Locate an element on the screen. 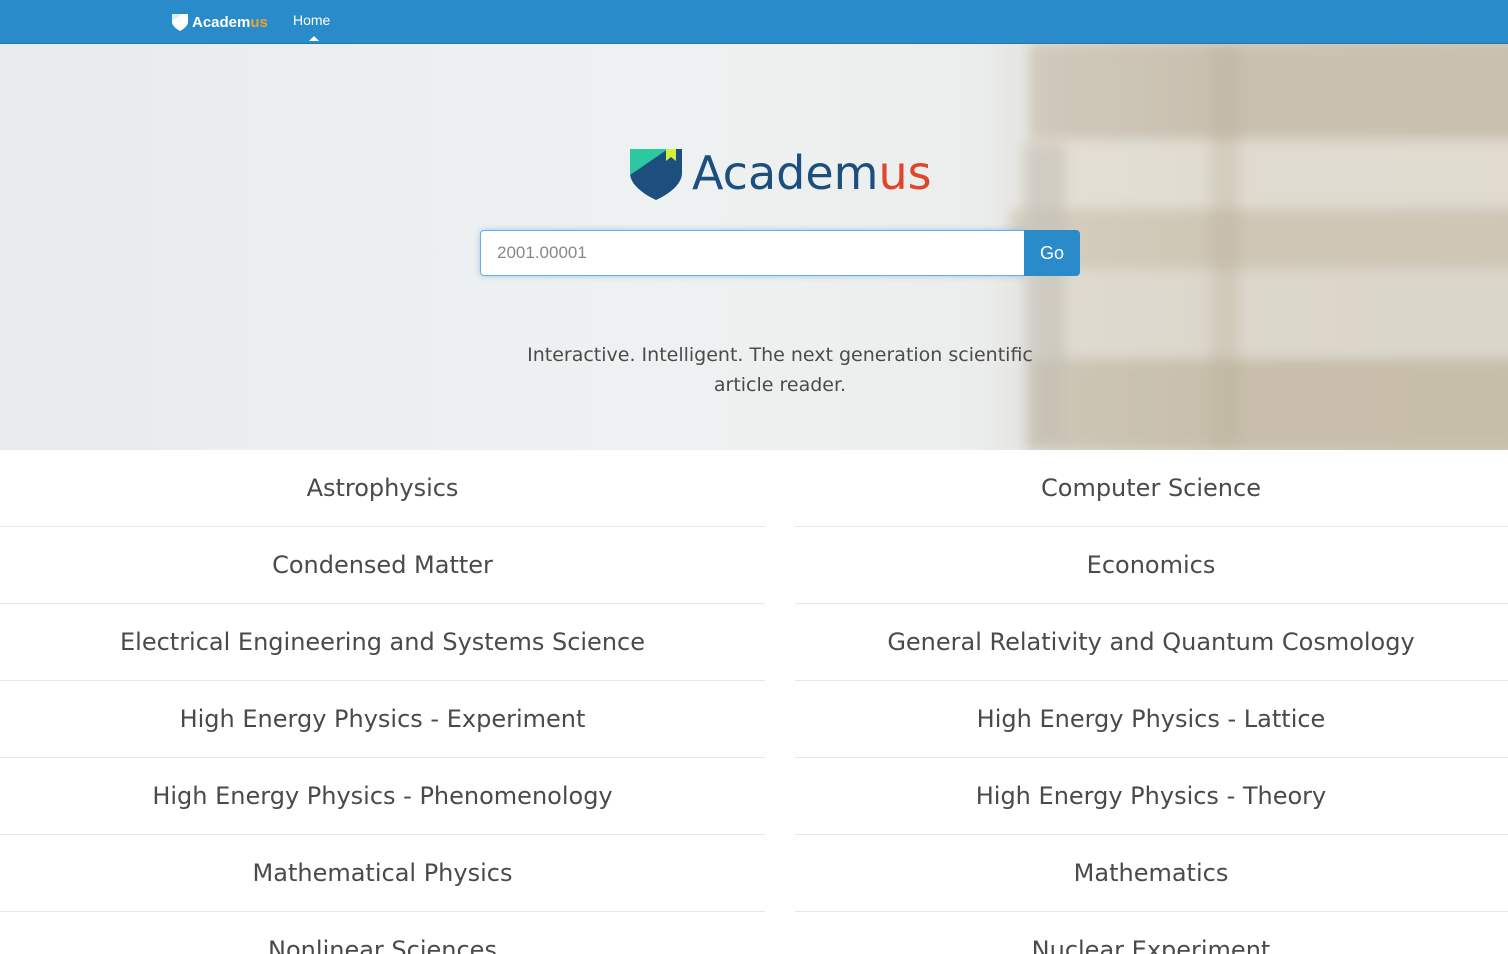 The width and height of the screenshot is (1508, 954). search-form: Go is located at coordinates (780, 253).